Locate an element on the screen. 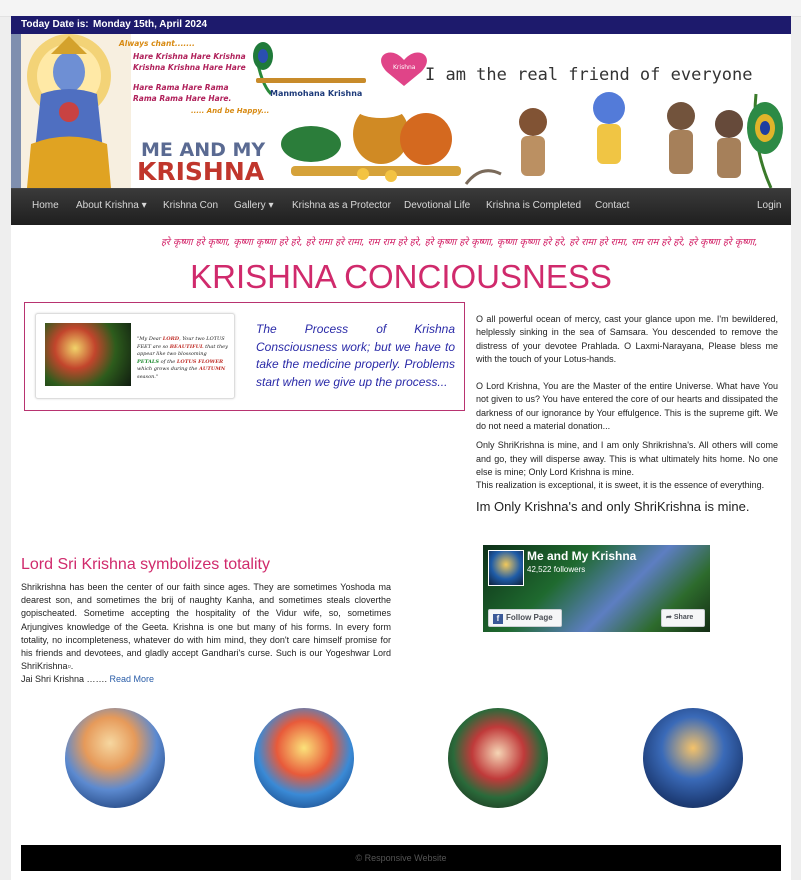 The image size is (801, 880). nav-gallery: Gallery ▾ is located at coordinates (253, 207).